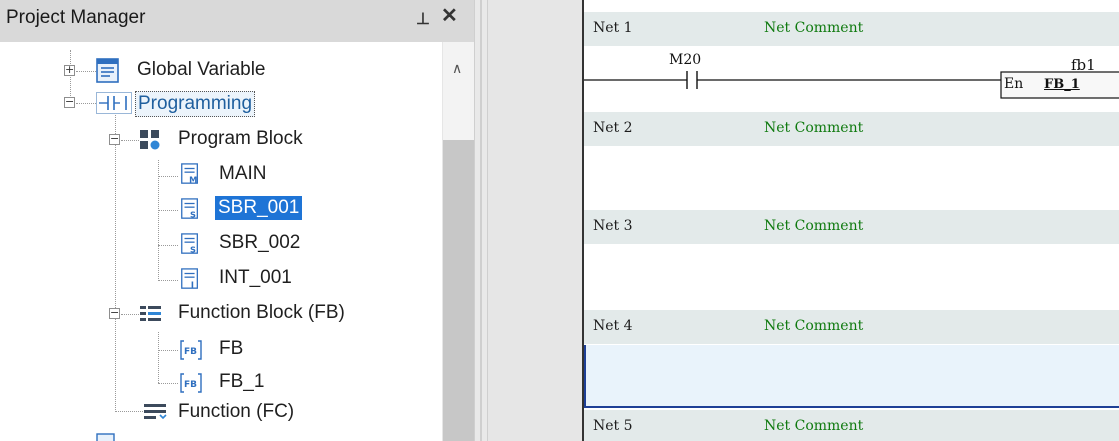 The width and height of the screenshot is (1119, 441). Describe the element at coordinates (193, 179) in the screenshot. I see `icon-letter: M` at that location.